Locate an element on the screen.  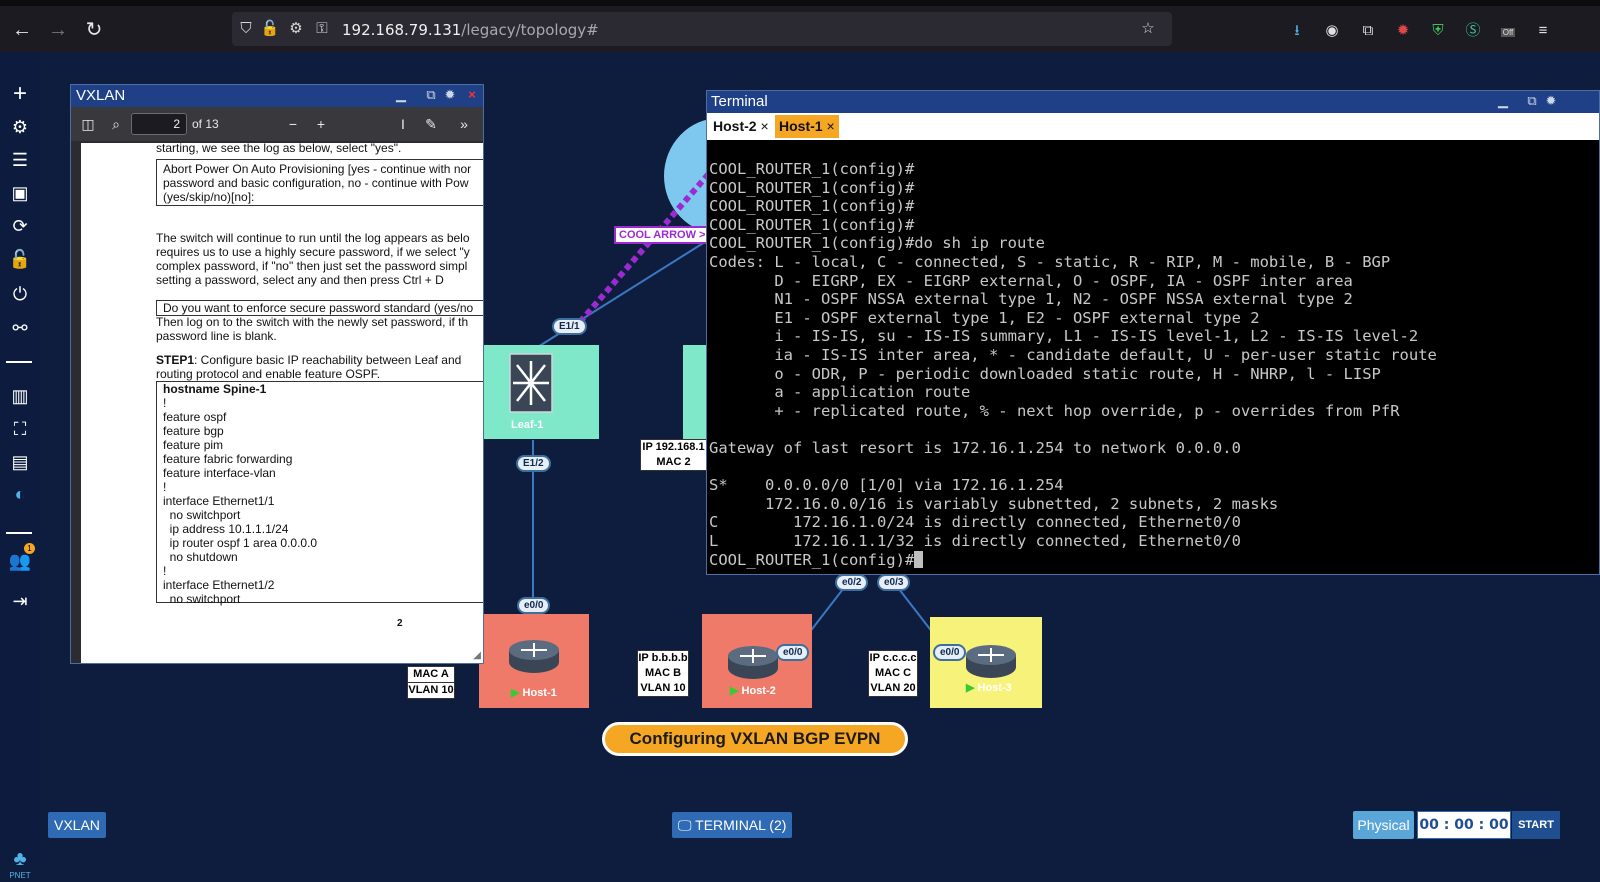
download-icon: ⭳ is located at coordinates (1297, 31).